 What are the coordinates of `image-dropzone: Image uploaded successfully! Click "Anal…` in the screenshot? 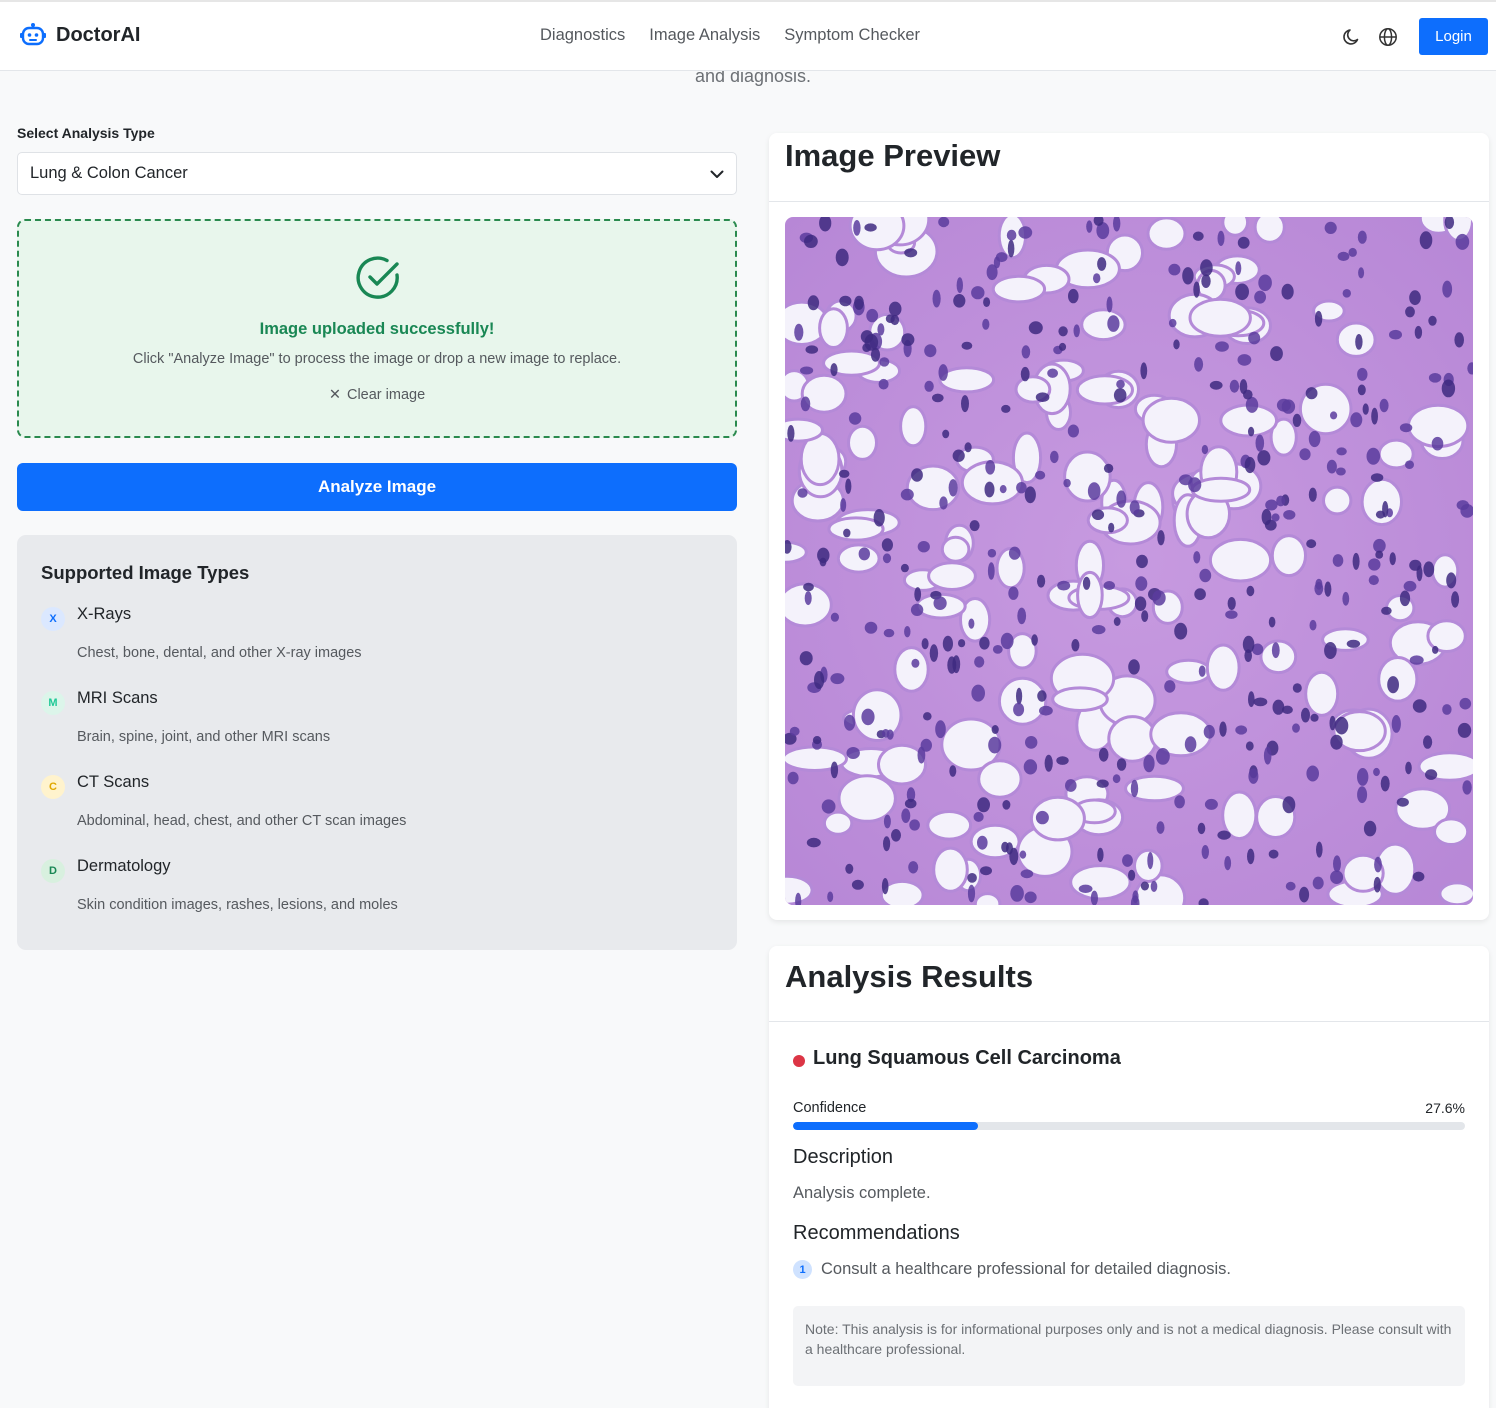 It's located at (377, 328).